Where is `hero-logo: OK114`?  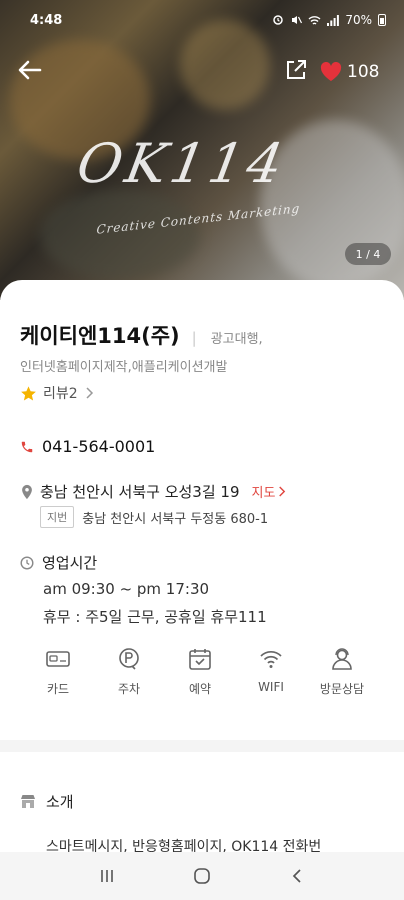 hero-logo: OK114 is located at coordinates (182, 163).